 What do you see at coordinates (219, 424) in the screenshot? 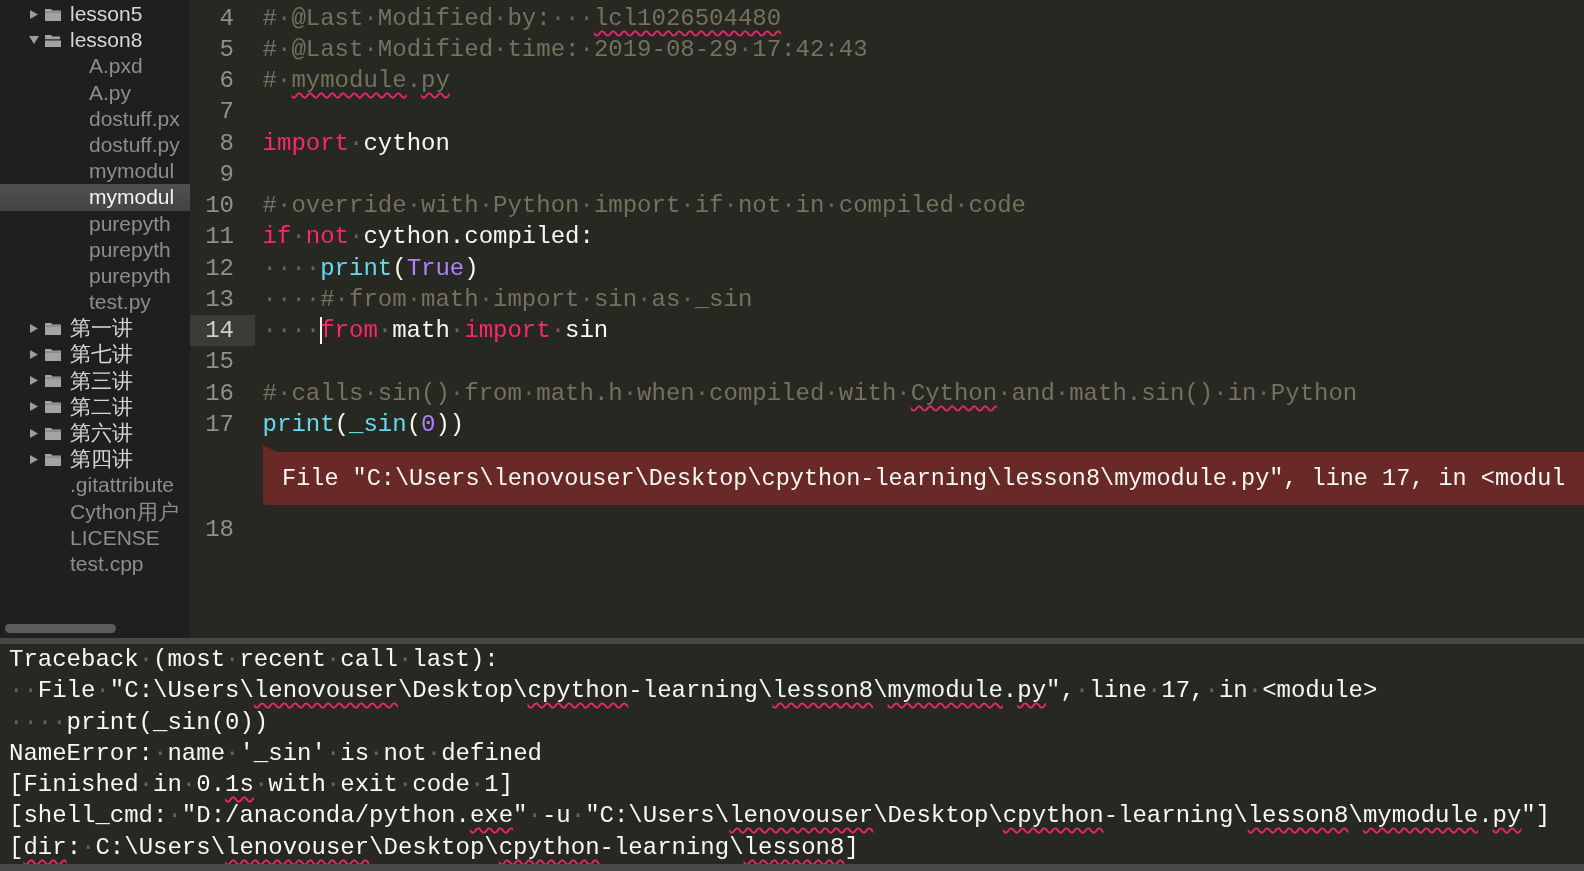
I see `line-number: 17` at bounding box center [219, 424].